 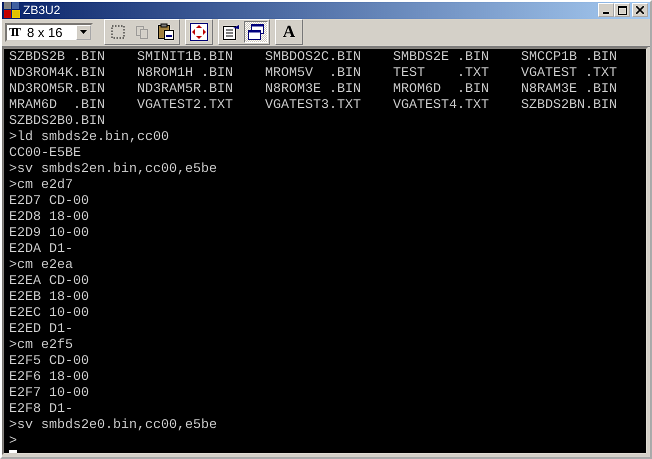 What do you see at coordinates (13, 451) in the screenshot?
I see `text-cursor` at bounding box center [13, 451].